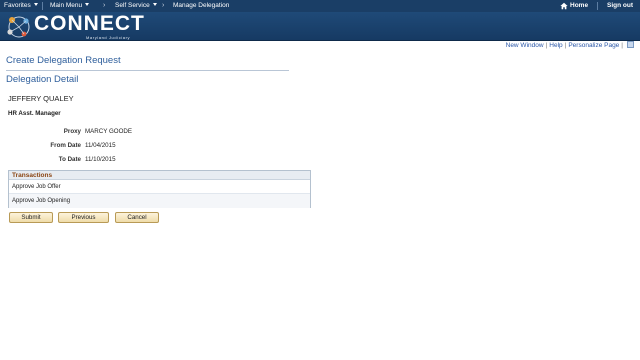 This screenshot has width=640, height=360. What do you see at coordinates (593, 45) in the screenshot?
I see `personalize-page-link: Personalize Page` at bounding box center [593, 45].